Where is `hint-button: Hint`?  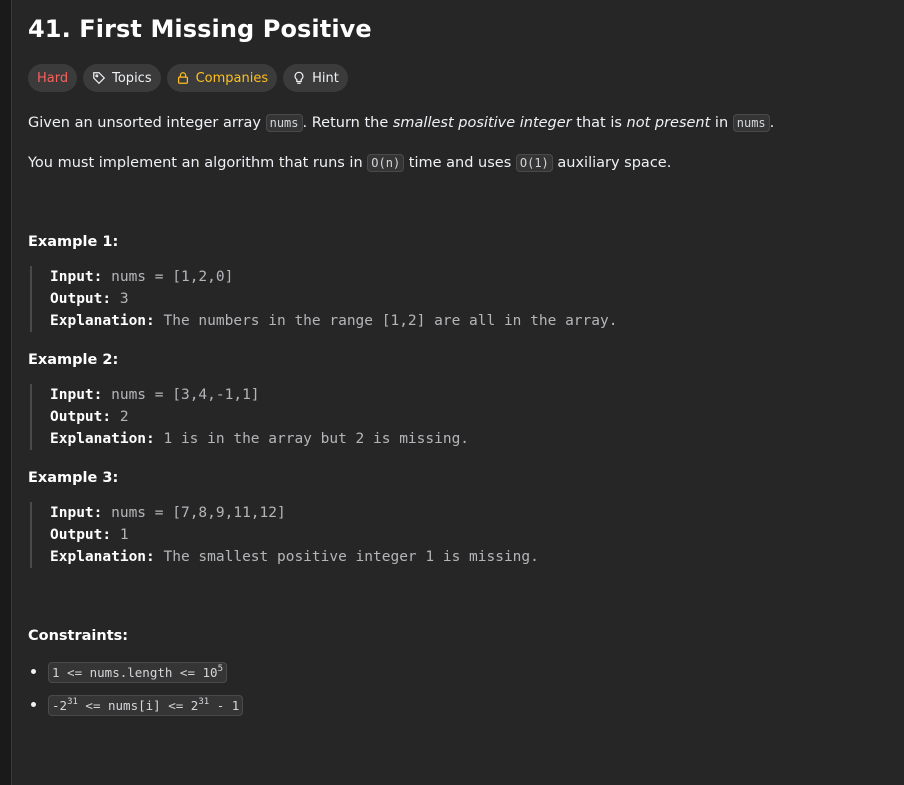
hint-button: Hint is located at coordinates (315, 78).